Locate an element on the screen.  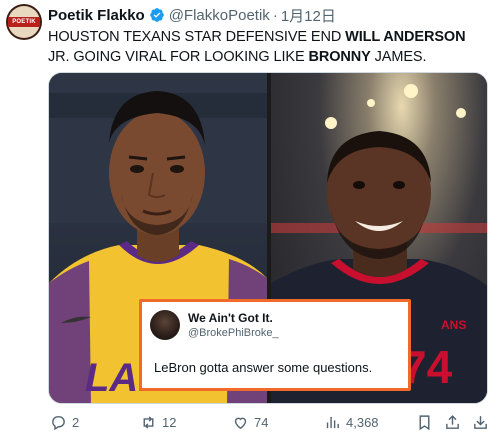
author-name: Poetik Flakko is located at coordinates (96, 15).